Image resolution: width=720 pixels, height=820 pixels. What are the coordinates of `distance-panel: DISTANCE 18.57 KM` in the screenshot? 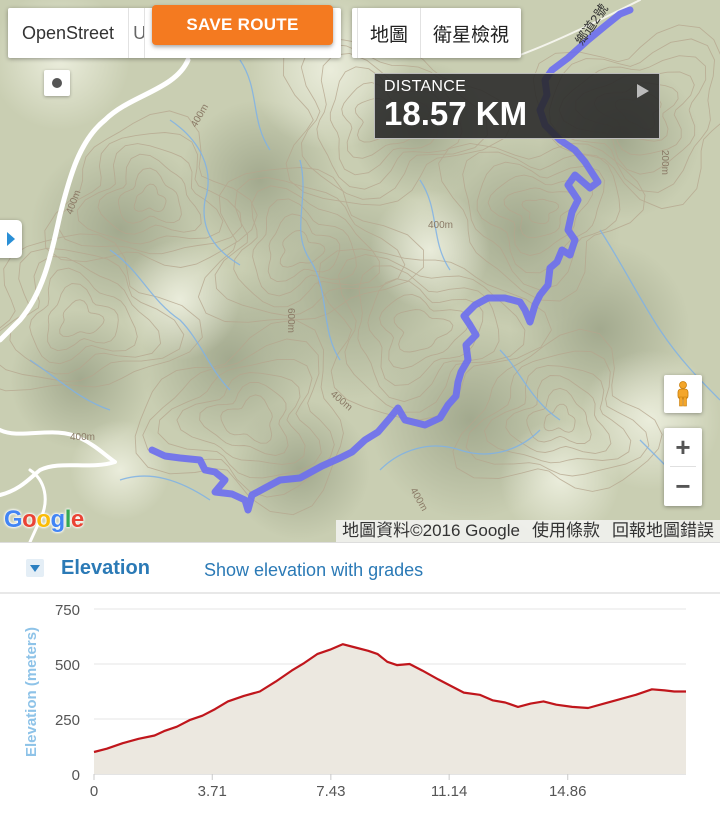 It's located at (517, 106).